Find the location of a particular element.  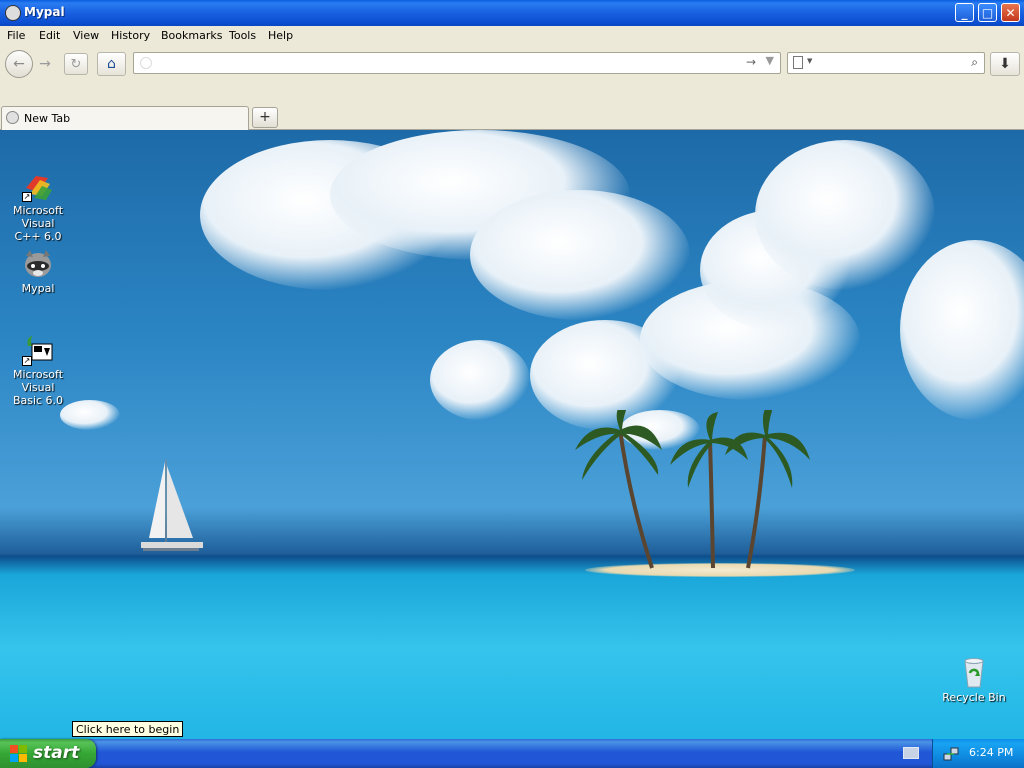

tab-strip: New Tab + is located at coordinates (512, 107).